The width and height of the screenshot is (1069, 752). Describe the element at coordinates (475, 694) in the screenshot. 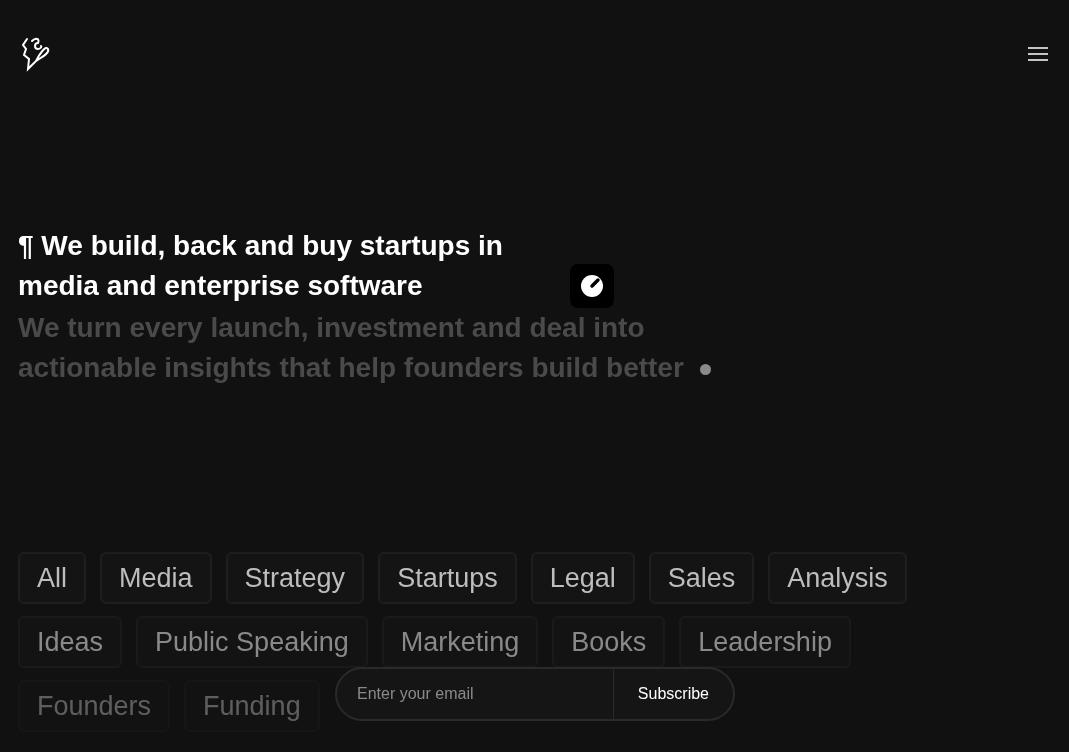

I see `email-field: Enter your email` at that location.